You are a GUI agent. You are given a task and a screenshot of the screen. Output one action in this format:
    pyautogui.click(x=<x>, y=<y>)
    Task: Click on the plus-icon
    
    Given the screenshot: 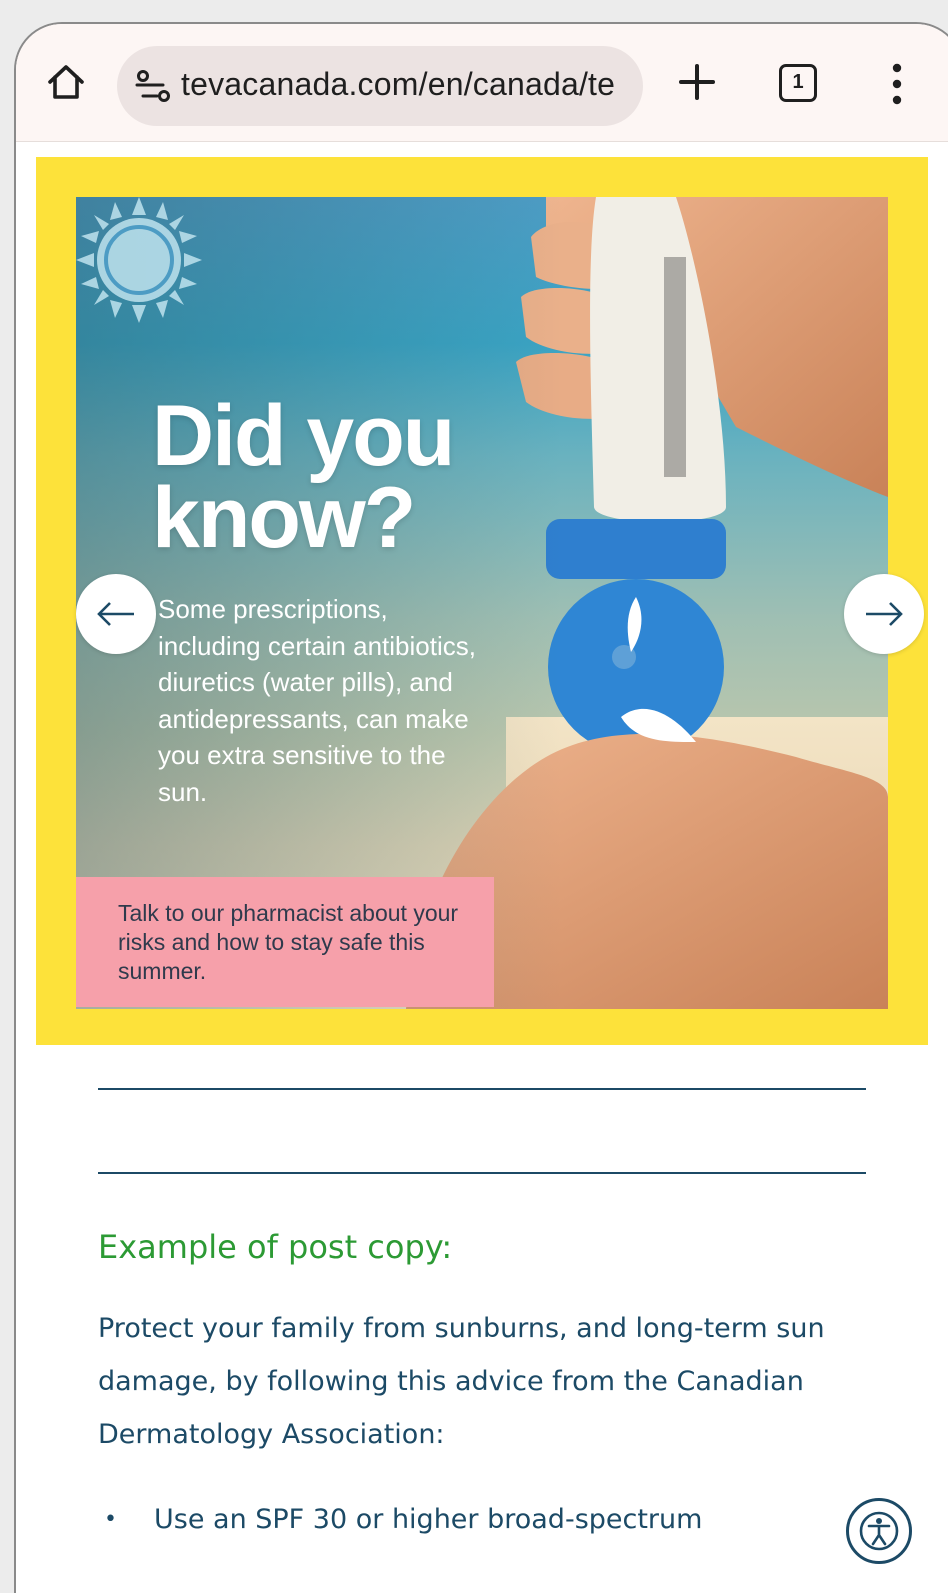 What is the action you would take?
    pyautogui.click(x=697, y=82)
    